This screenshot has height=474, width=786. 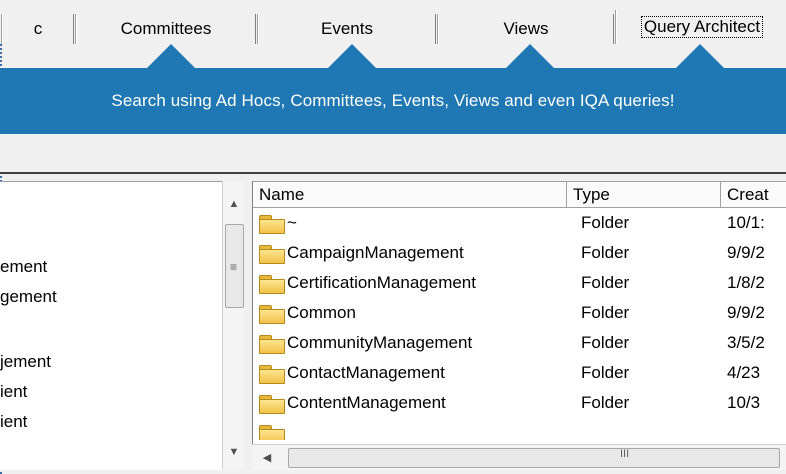 I want to click on column-header-label: Name, so click(x=282, y=194).